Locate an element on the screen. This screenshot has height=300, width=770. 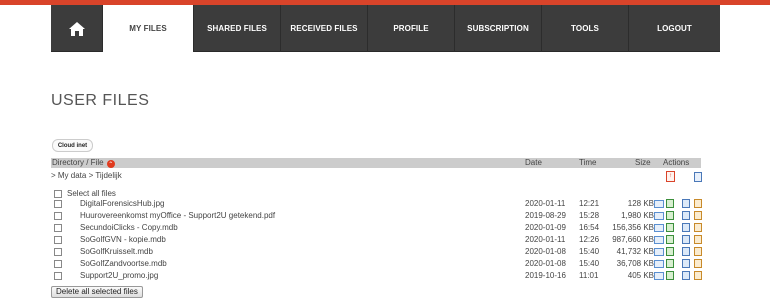
cloud-inet-logo: Cloud inet is located at coordinates (72, 145).